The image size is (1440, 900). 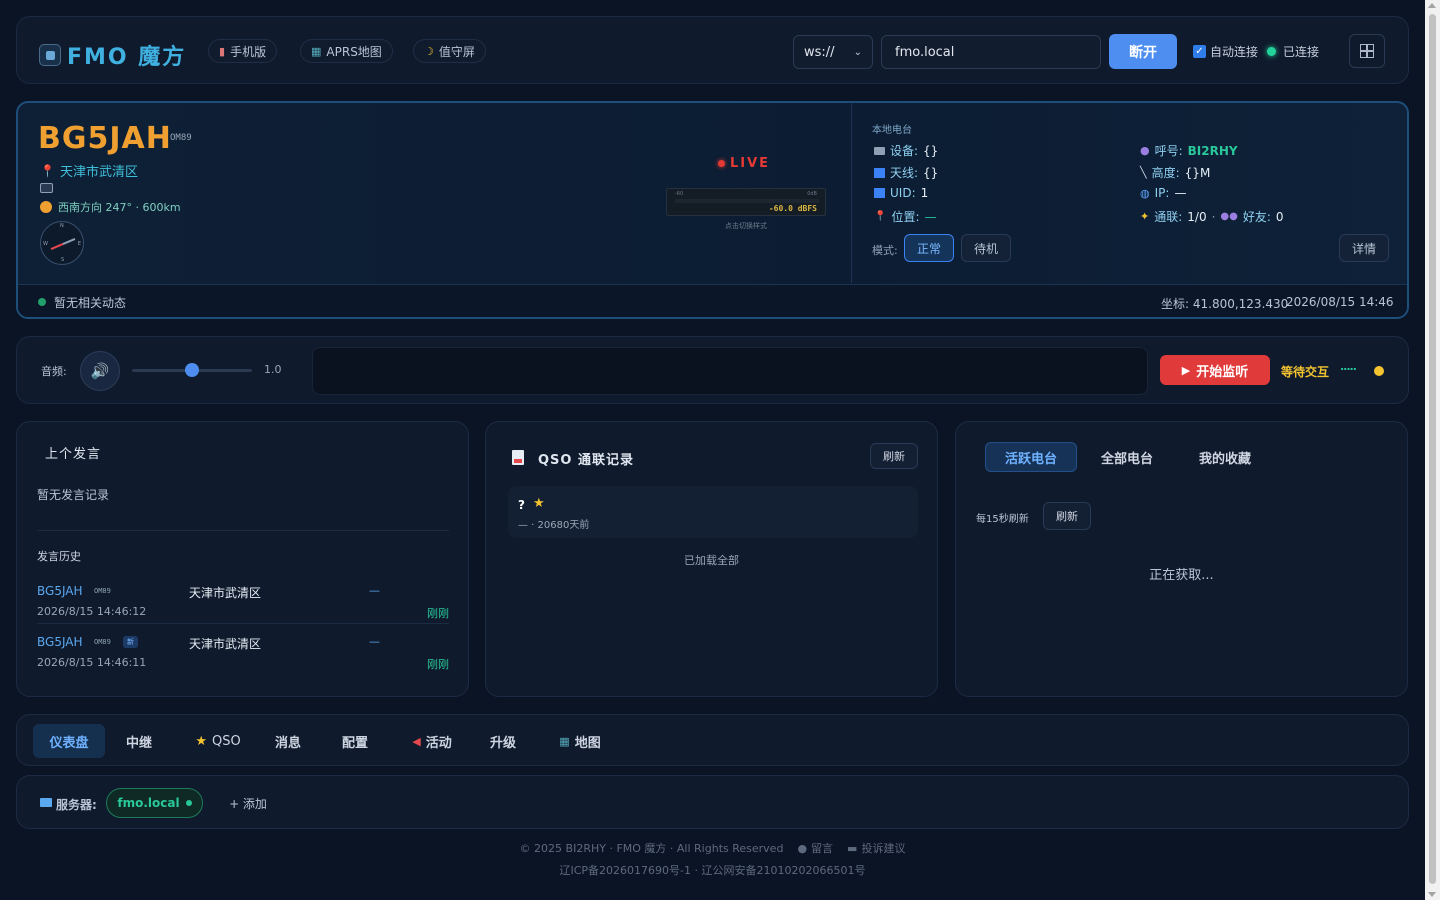 I want to click on radio-icon, so click(x=879, y=150).